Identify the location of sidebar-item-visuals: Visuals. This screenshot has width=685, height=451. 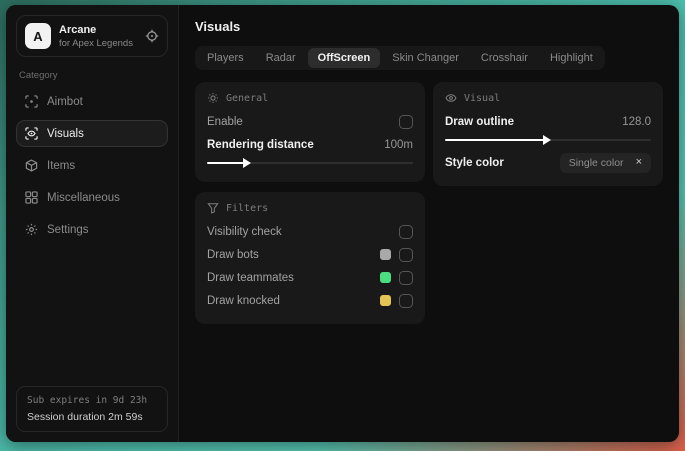
(92, 133).